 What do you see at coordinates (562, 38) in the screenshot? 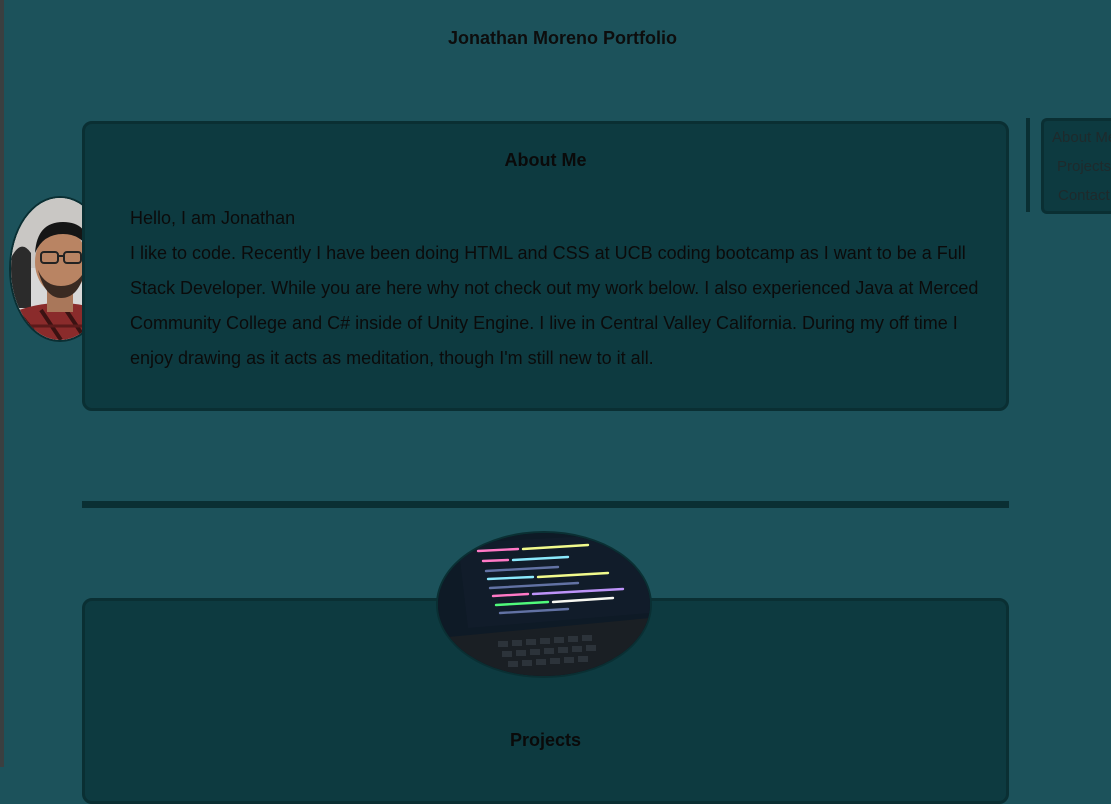
I see `page-title: Jonathan Moreno Portfolio` at bounding box center [562, 38].